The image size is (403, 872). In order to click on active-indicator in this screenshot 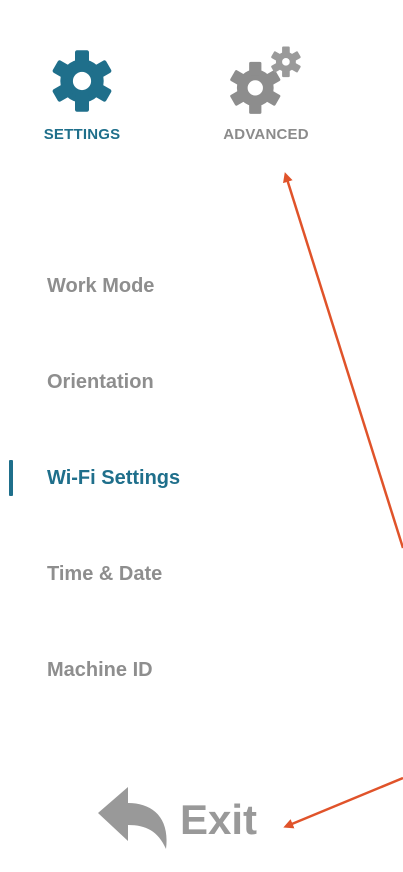, I will do `click(11, 478)`.